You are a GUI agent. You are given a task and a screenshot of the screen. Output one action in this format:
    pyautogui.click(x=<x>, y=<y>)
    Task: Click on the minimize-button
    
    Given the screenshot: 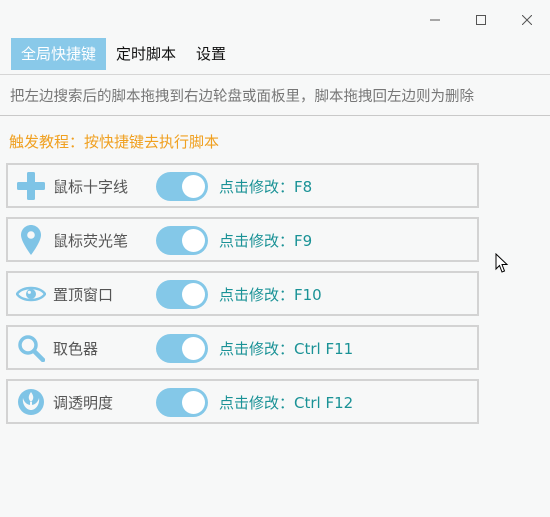 What is the action you would take?
    pyautogui.click(x=435, y=20)
    